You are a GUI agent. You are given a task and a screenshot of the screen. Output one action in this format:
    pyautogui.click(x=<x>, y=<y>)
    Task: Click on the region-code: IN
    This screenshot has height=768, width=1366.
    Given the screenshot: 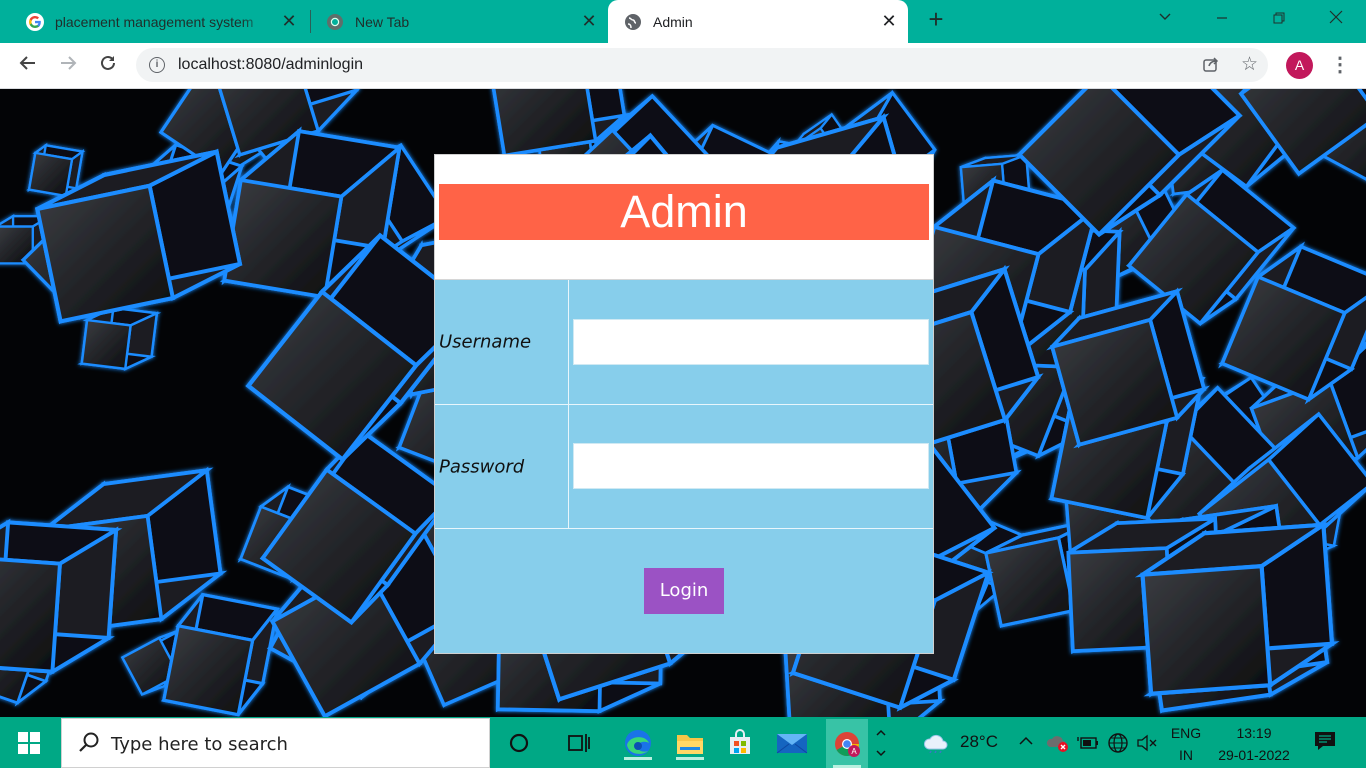 What is the action you would take?
    pyautogui.click(x=1186, y=755)
    